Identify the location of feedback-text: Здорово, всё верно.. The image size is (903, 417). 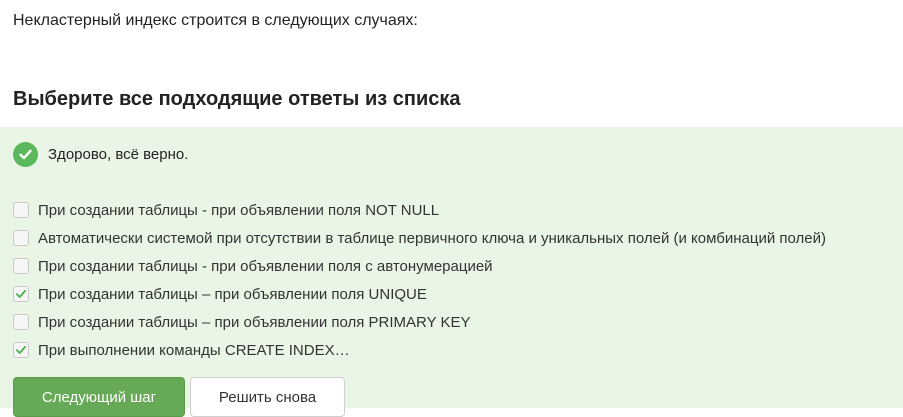
(118, 154).